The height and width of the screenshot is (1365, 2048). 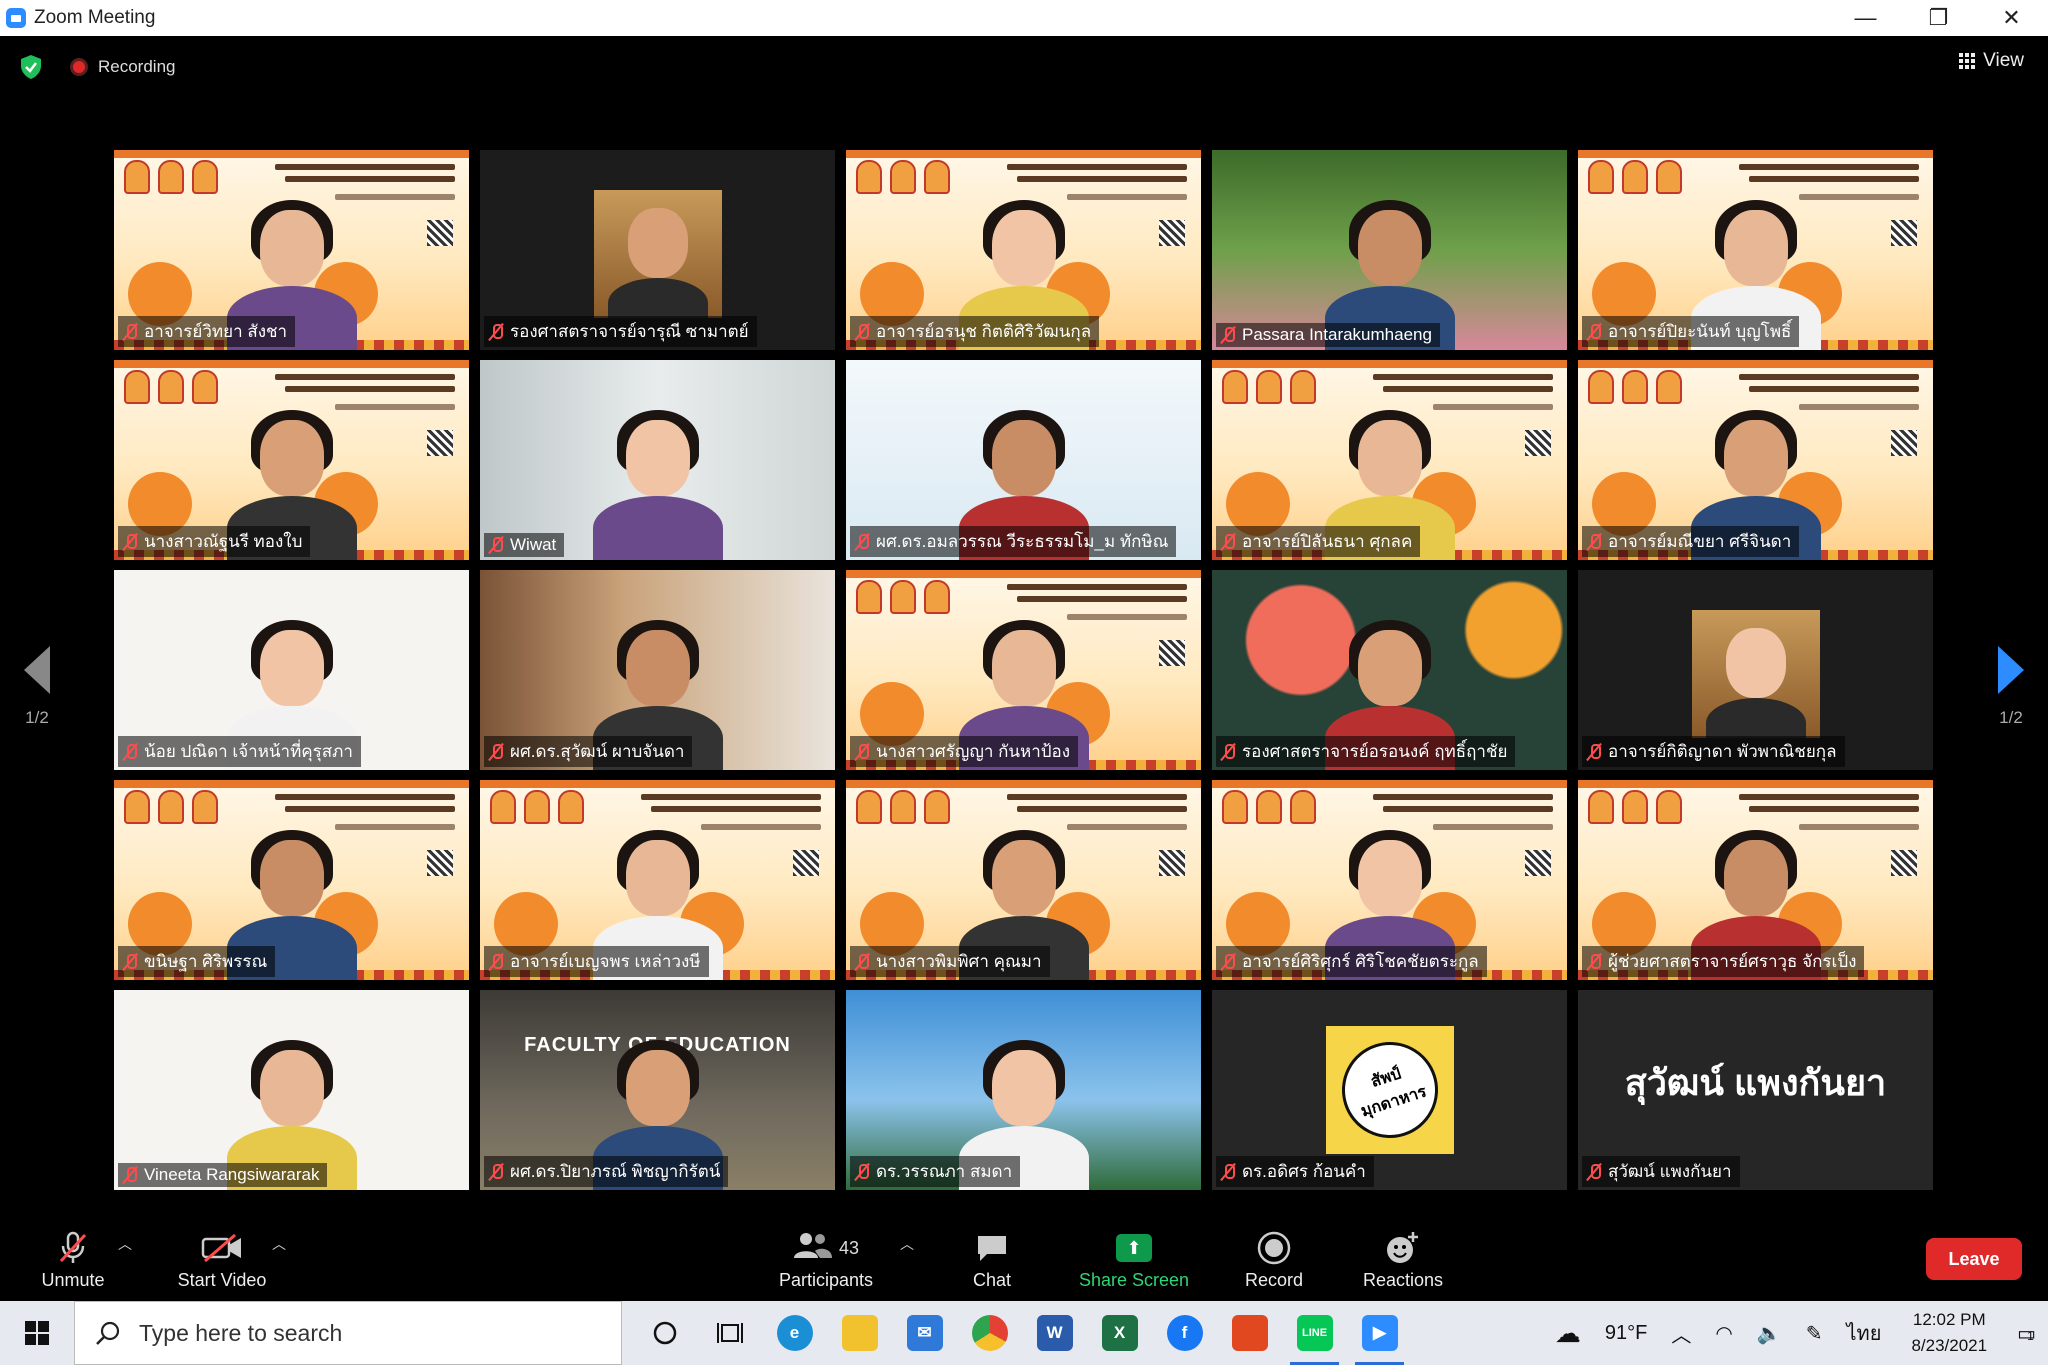 What do you see at coordinates (348, 1333) in the screenshot?
I see `taskbar-search-box: Type here to search` at bounding box center [348, 1333].